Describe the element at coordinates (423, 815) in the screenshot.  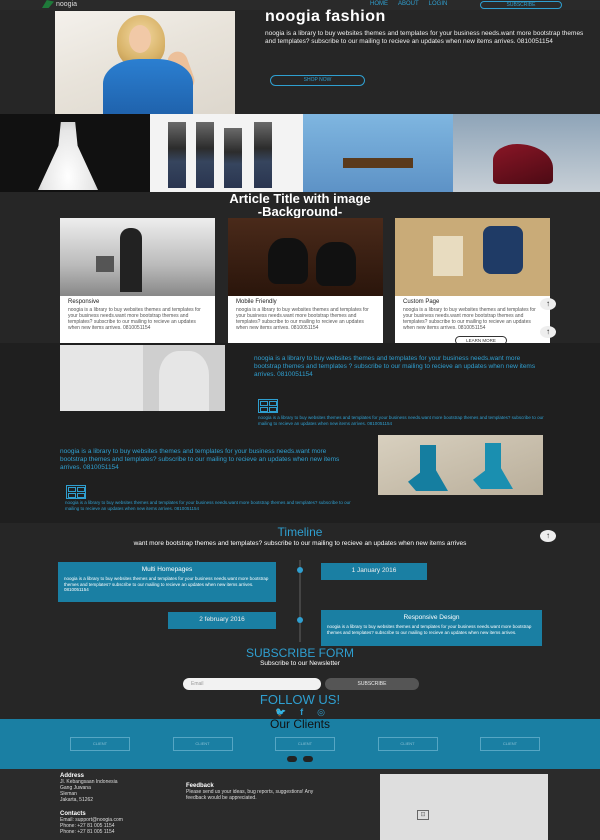
I see `map-placeholder-icon: ⊡` at that location.